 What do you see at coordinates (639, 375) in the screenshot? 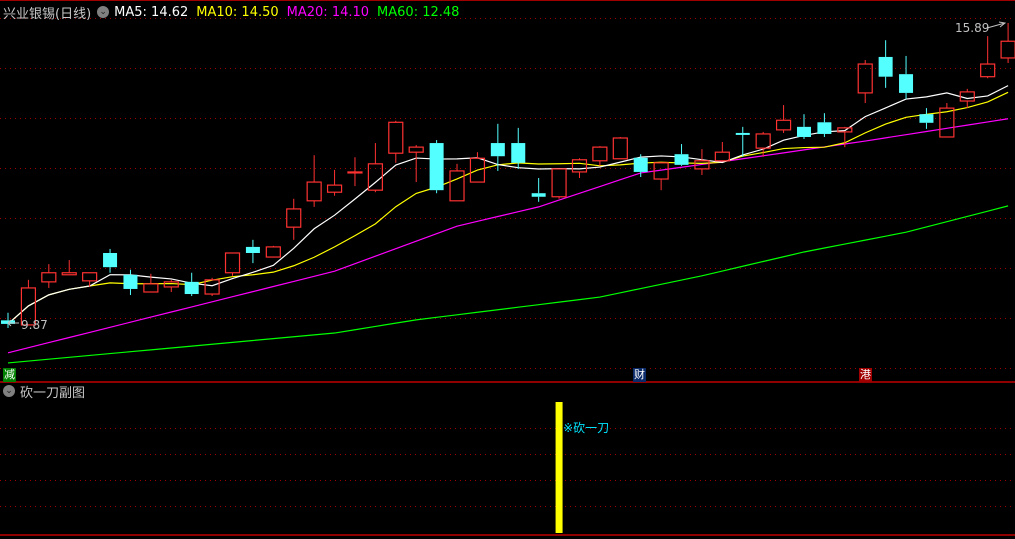
I see `marker-finance: 财` at bounding box center [639, 375].